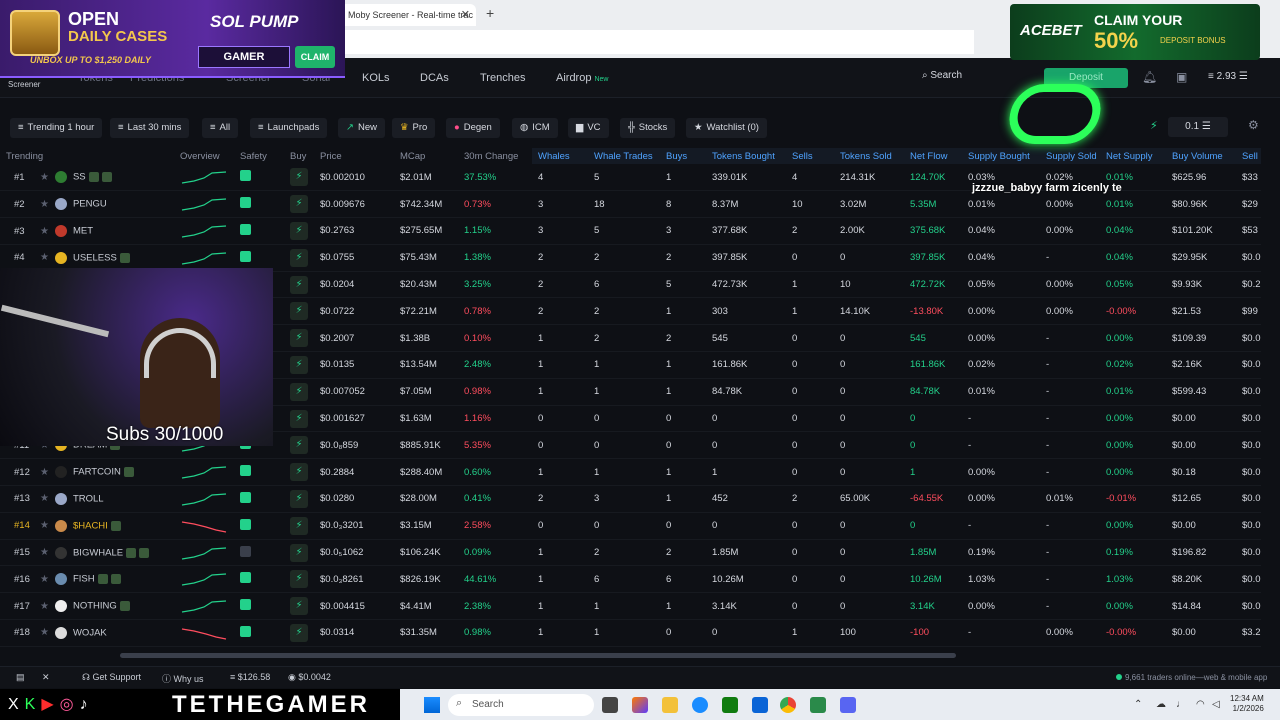 This screenshot has width=1280, height=720. What do you see at coordinates (560, 156) in the screenshot?
I see `col-whales: Whales` at bounding box center [560, 156].